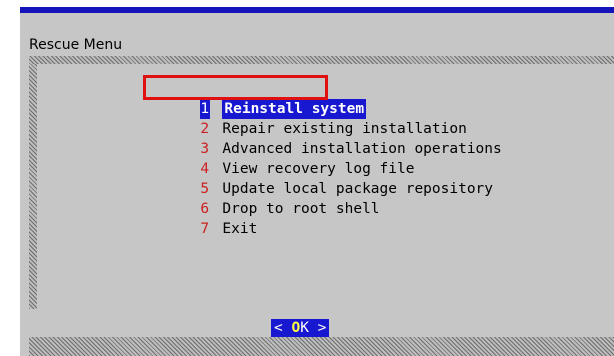  What do you see at coordinates (235, 87) in the screenshot?
I see `selection-annotation-box` at bounding box center [235, 87].